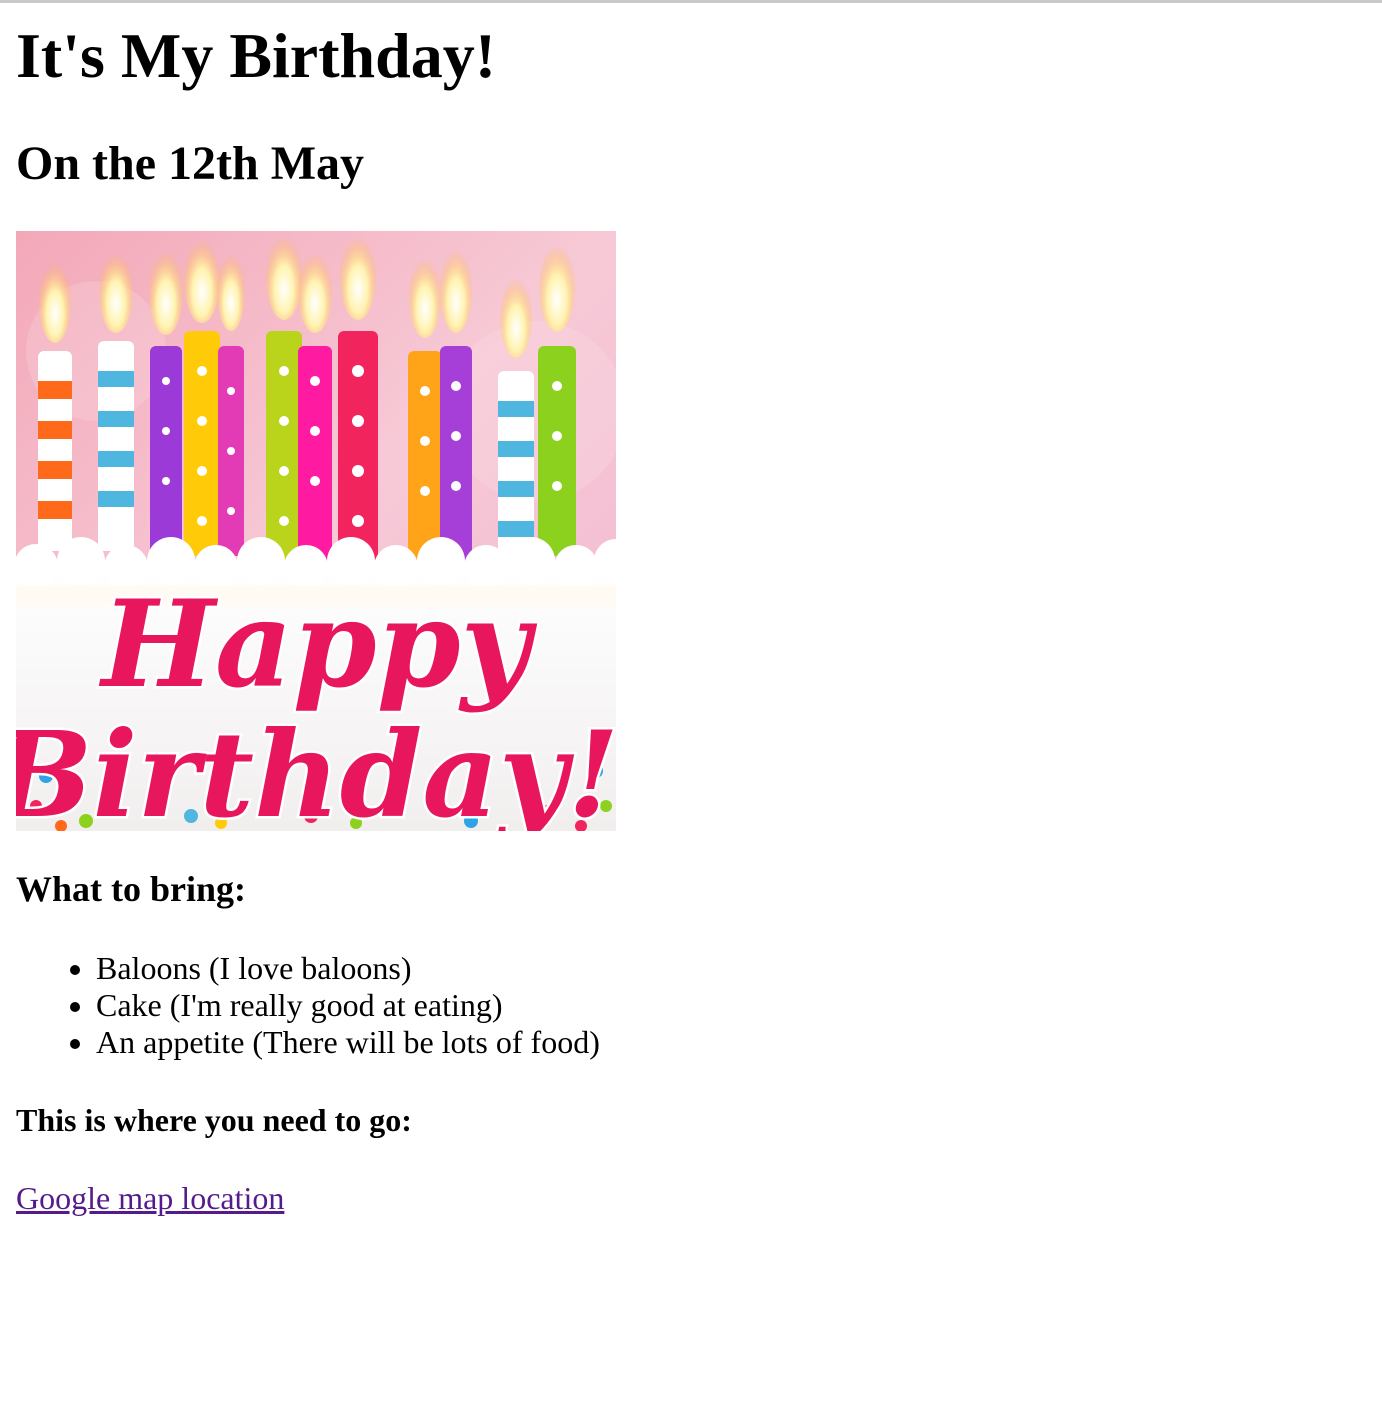  I want to click on what-to-bring-heading: What to bring:, so click(131, 889).